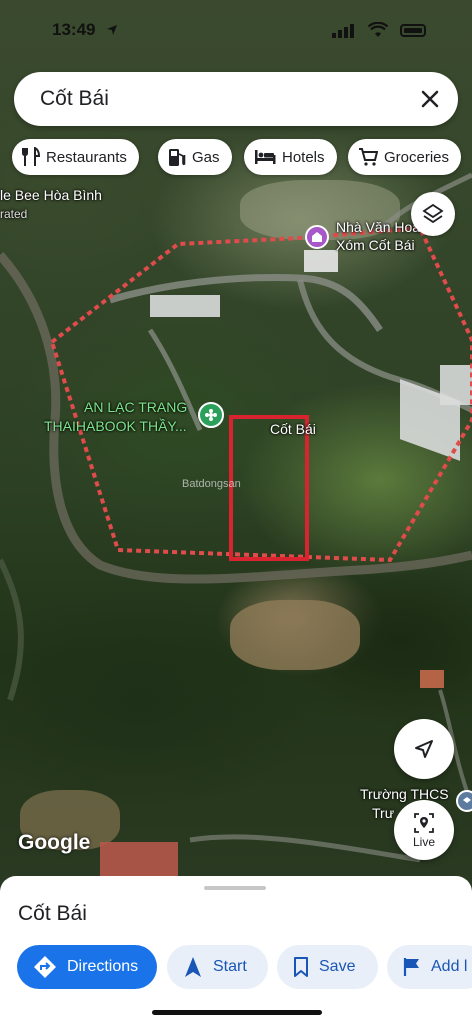  I want to click on map-label-bee: le Bee Hòa Bình, so click(51, 195).